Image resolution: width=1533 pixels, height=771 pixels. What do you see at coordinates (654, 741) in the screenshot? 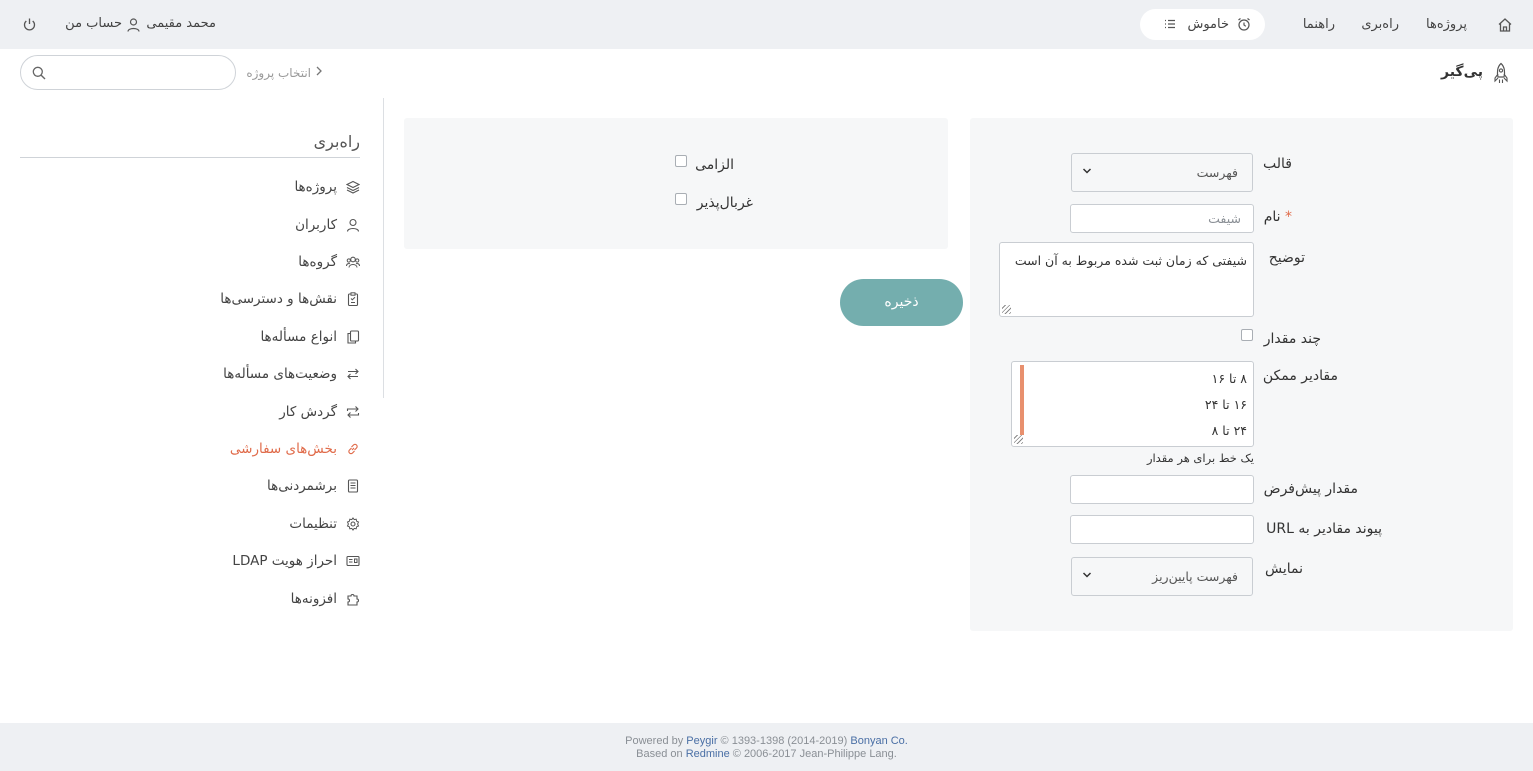
I see `footer-powered-by: Powered by` at bounding box center [654, 741].